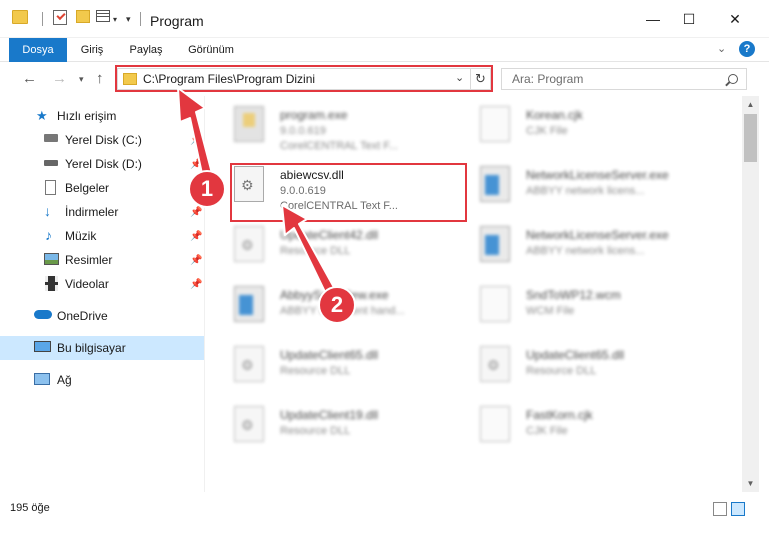 Image resolution: width=769 pixels, height=535 pixels. I want to click on title-bar: ▾ ▾ Program — ☐ ✕, so click(384, 19).